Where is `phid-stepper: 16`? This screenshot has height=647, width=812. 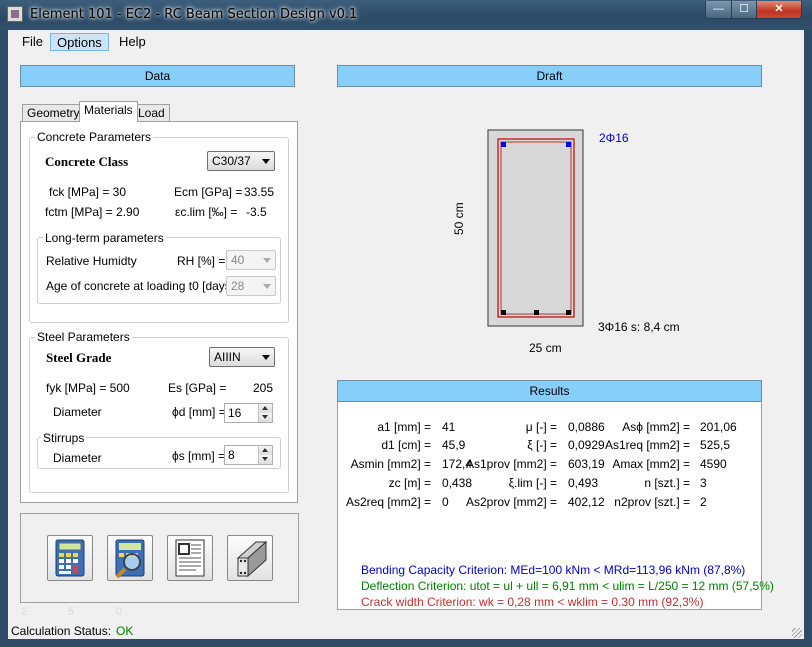
phid-stepper: 16 is located at coordinates (248, 413).